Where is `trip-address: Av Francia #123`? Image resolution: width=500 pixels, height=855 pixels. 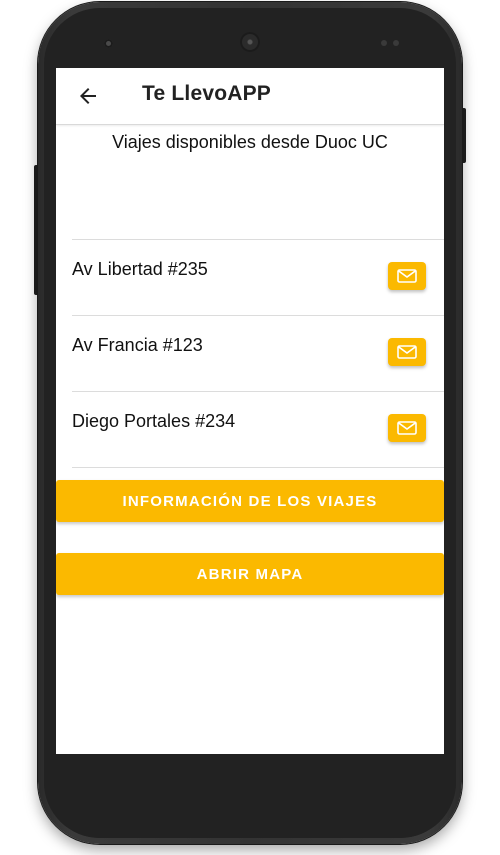
trip-address: Av Francia #123 is located at coordinates (137, 345).